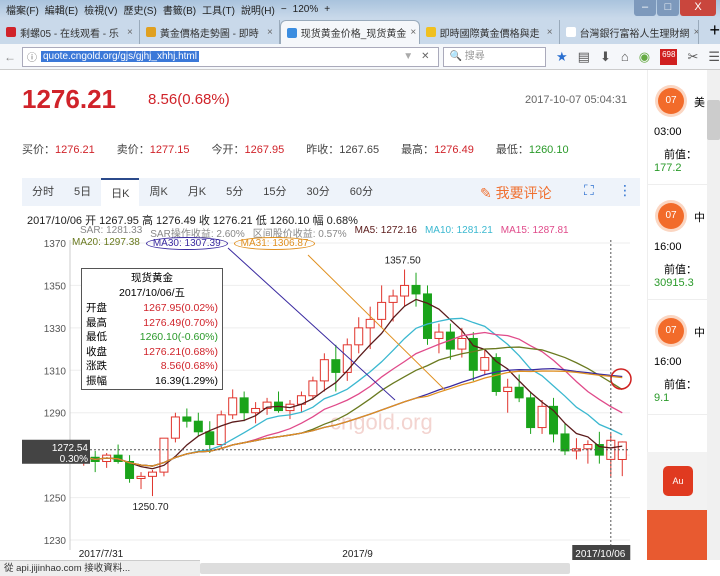 This screenshot has width=720, height=576. Describe the element at coordinates (668, 8) in the screenshot. I see `maximize-button: □` at that location.